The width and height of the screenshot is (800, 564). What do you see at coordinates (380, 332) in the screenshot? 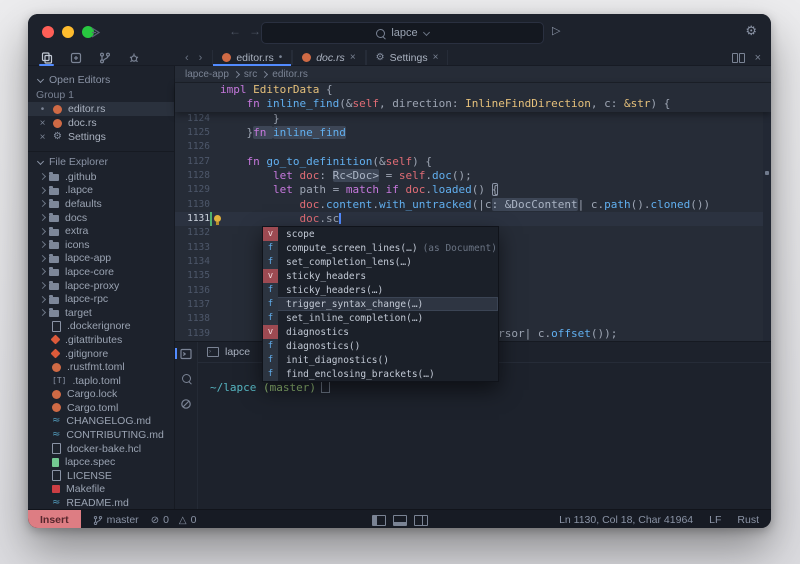
I see `completion-item: v diagnostics` at bounding box center [380, 332].